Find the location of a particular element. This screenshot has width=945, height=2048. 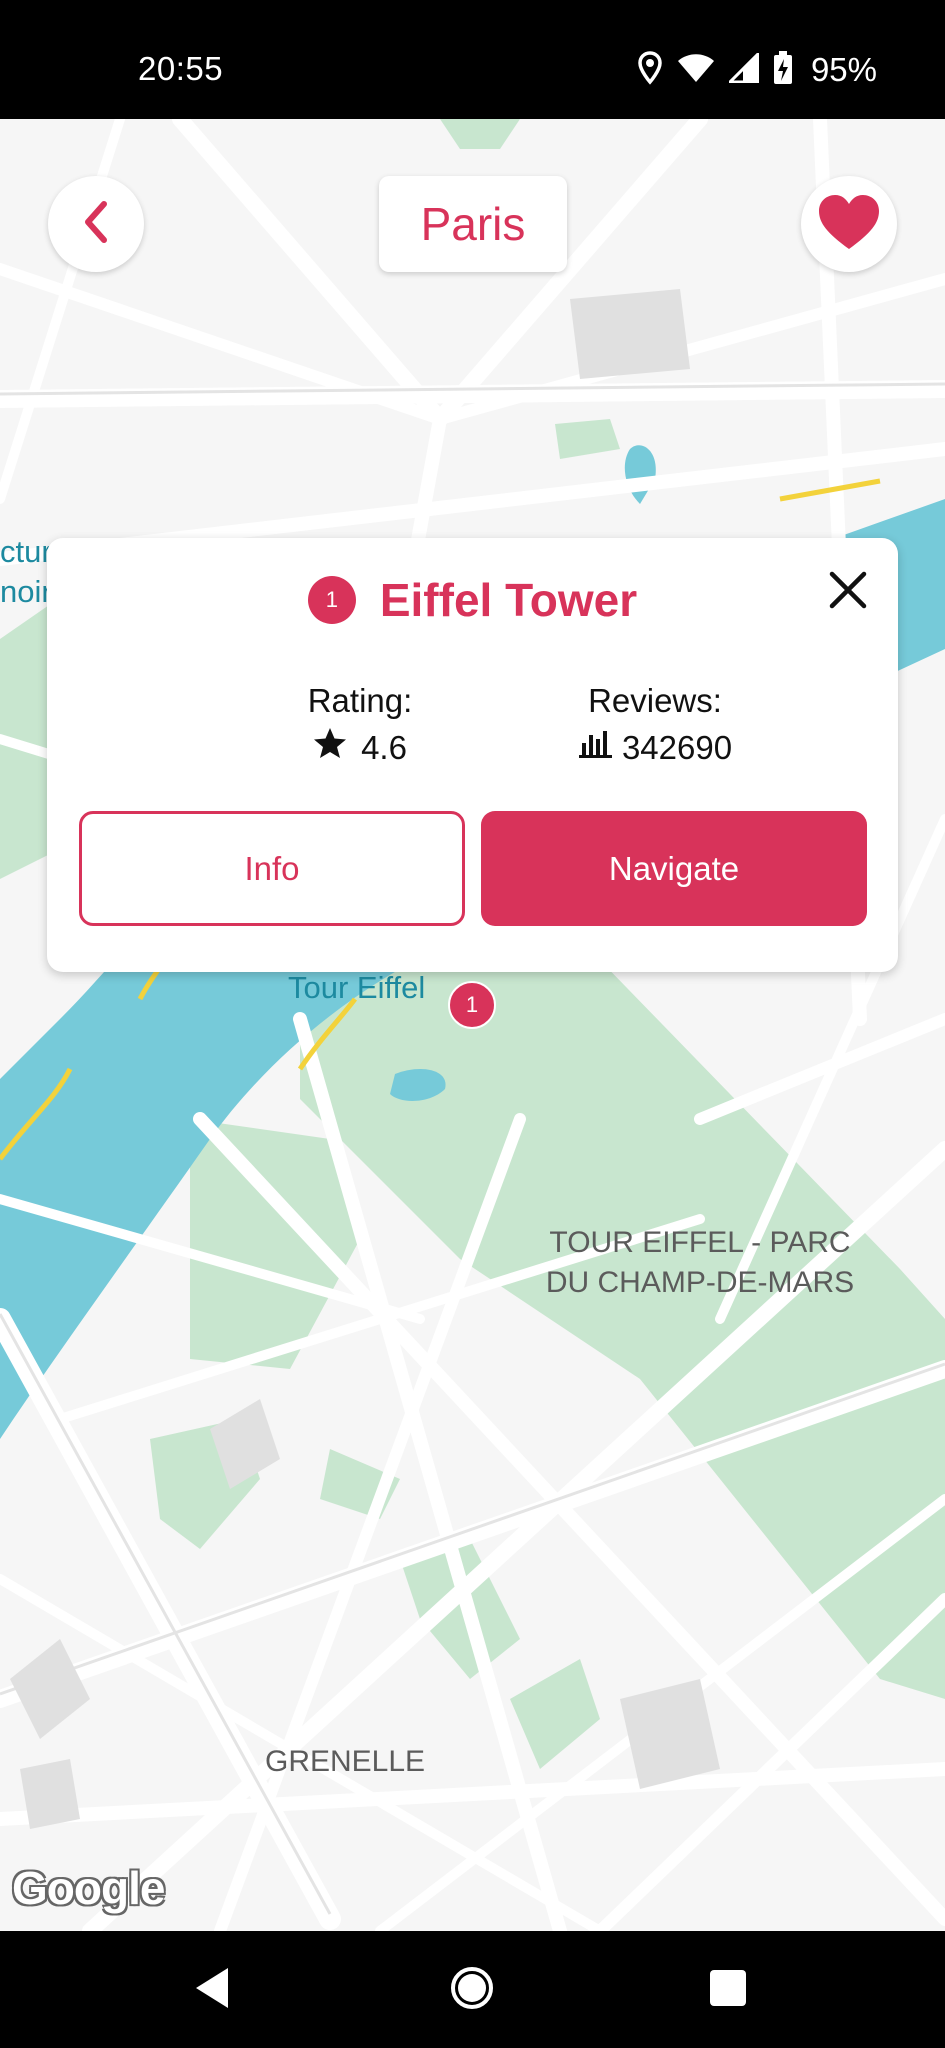

map-marker: 1 is located at coordinates (472, 1005).